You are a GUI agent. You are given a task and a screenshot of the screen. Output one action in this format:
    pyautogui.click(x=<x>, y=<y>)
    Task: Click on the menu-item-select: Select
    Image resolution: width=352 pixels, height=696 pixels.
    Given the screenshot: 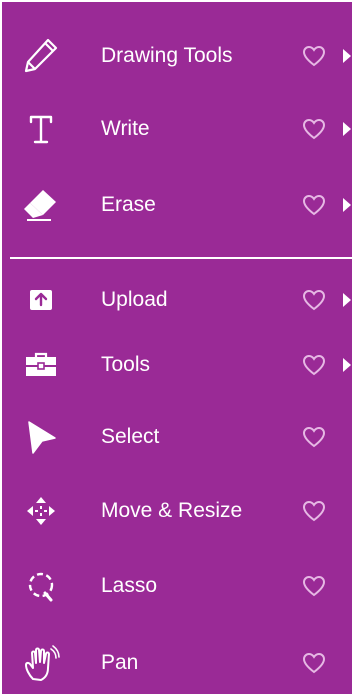 What is the action you would take?
    pyautogui.click(x=176, y=437)
    